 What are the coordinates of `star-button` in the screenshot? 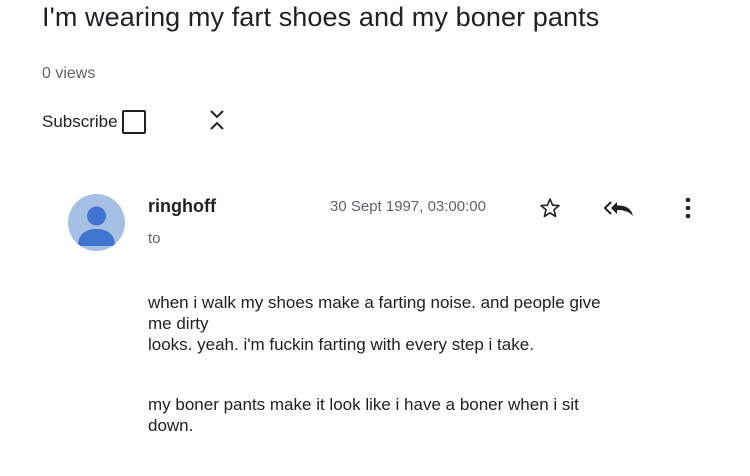 It's located at (550, 208).